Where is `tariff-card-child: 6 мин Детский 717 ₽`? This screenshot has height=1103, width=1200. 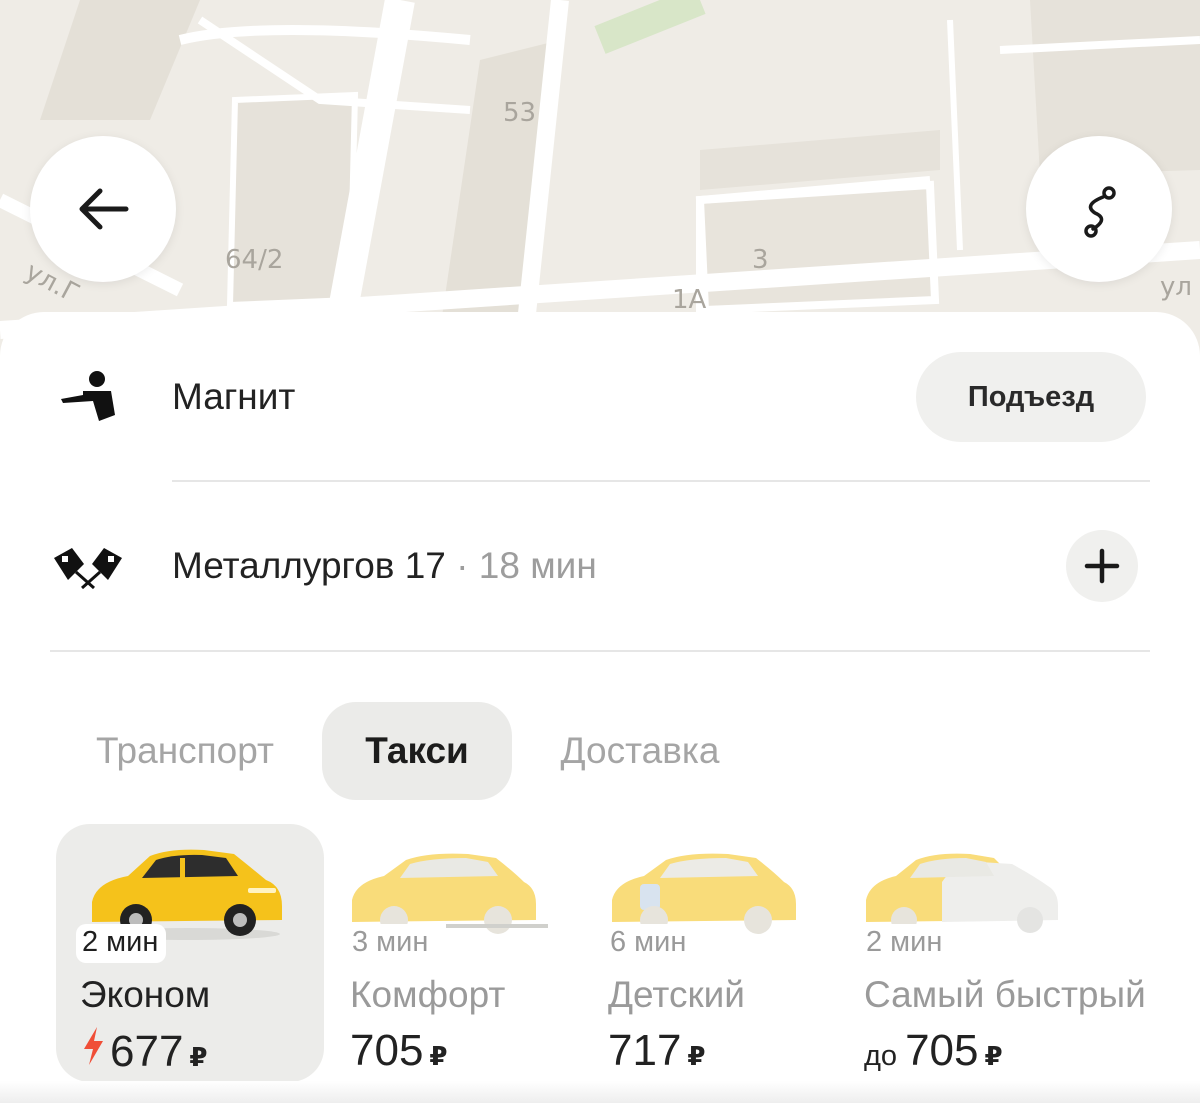
tariff-card-child: 6 мин Детский 717 ₽ is located at coordinates (718, 953).